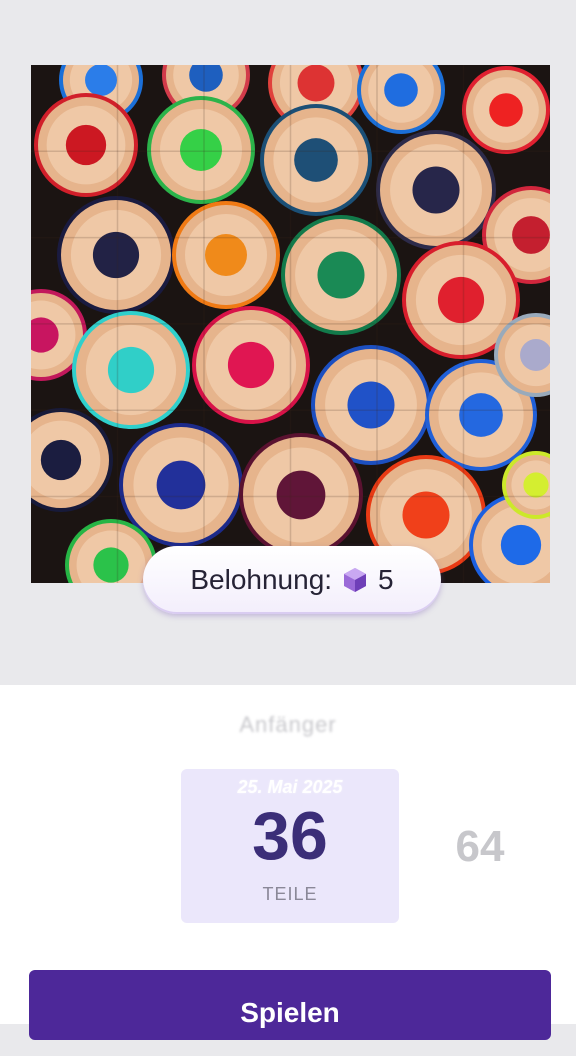  I want to click on reward-badge: Belohnung: 5, so click(292, 580).